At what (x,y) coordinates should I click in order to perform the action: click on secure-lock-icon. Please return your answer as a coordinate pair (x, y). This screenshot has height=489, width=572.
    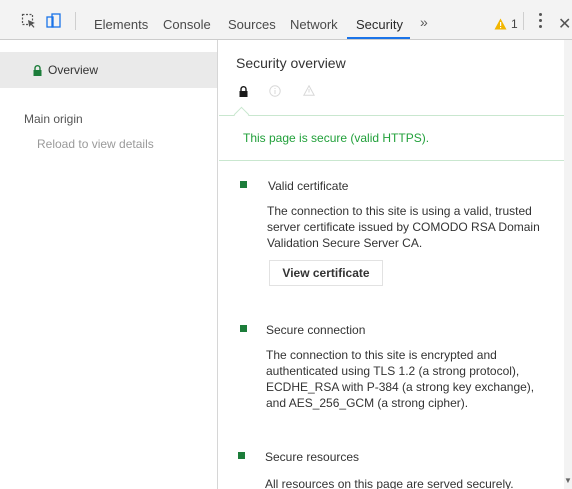
    Looking at the image, I should click on (243, 93).